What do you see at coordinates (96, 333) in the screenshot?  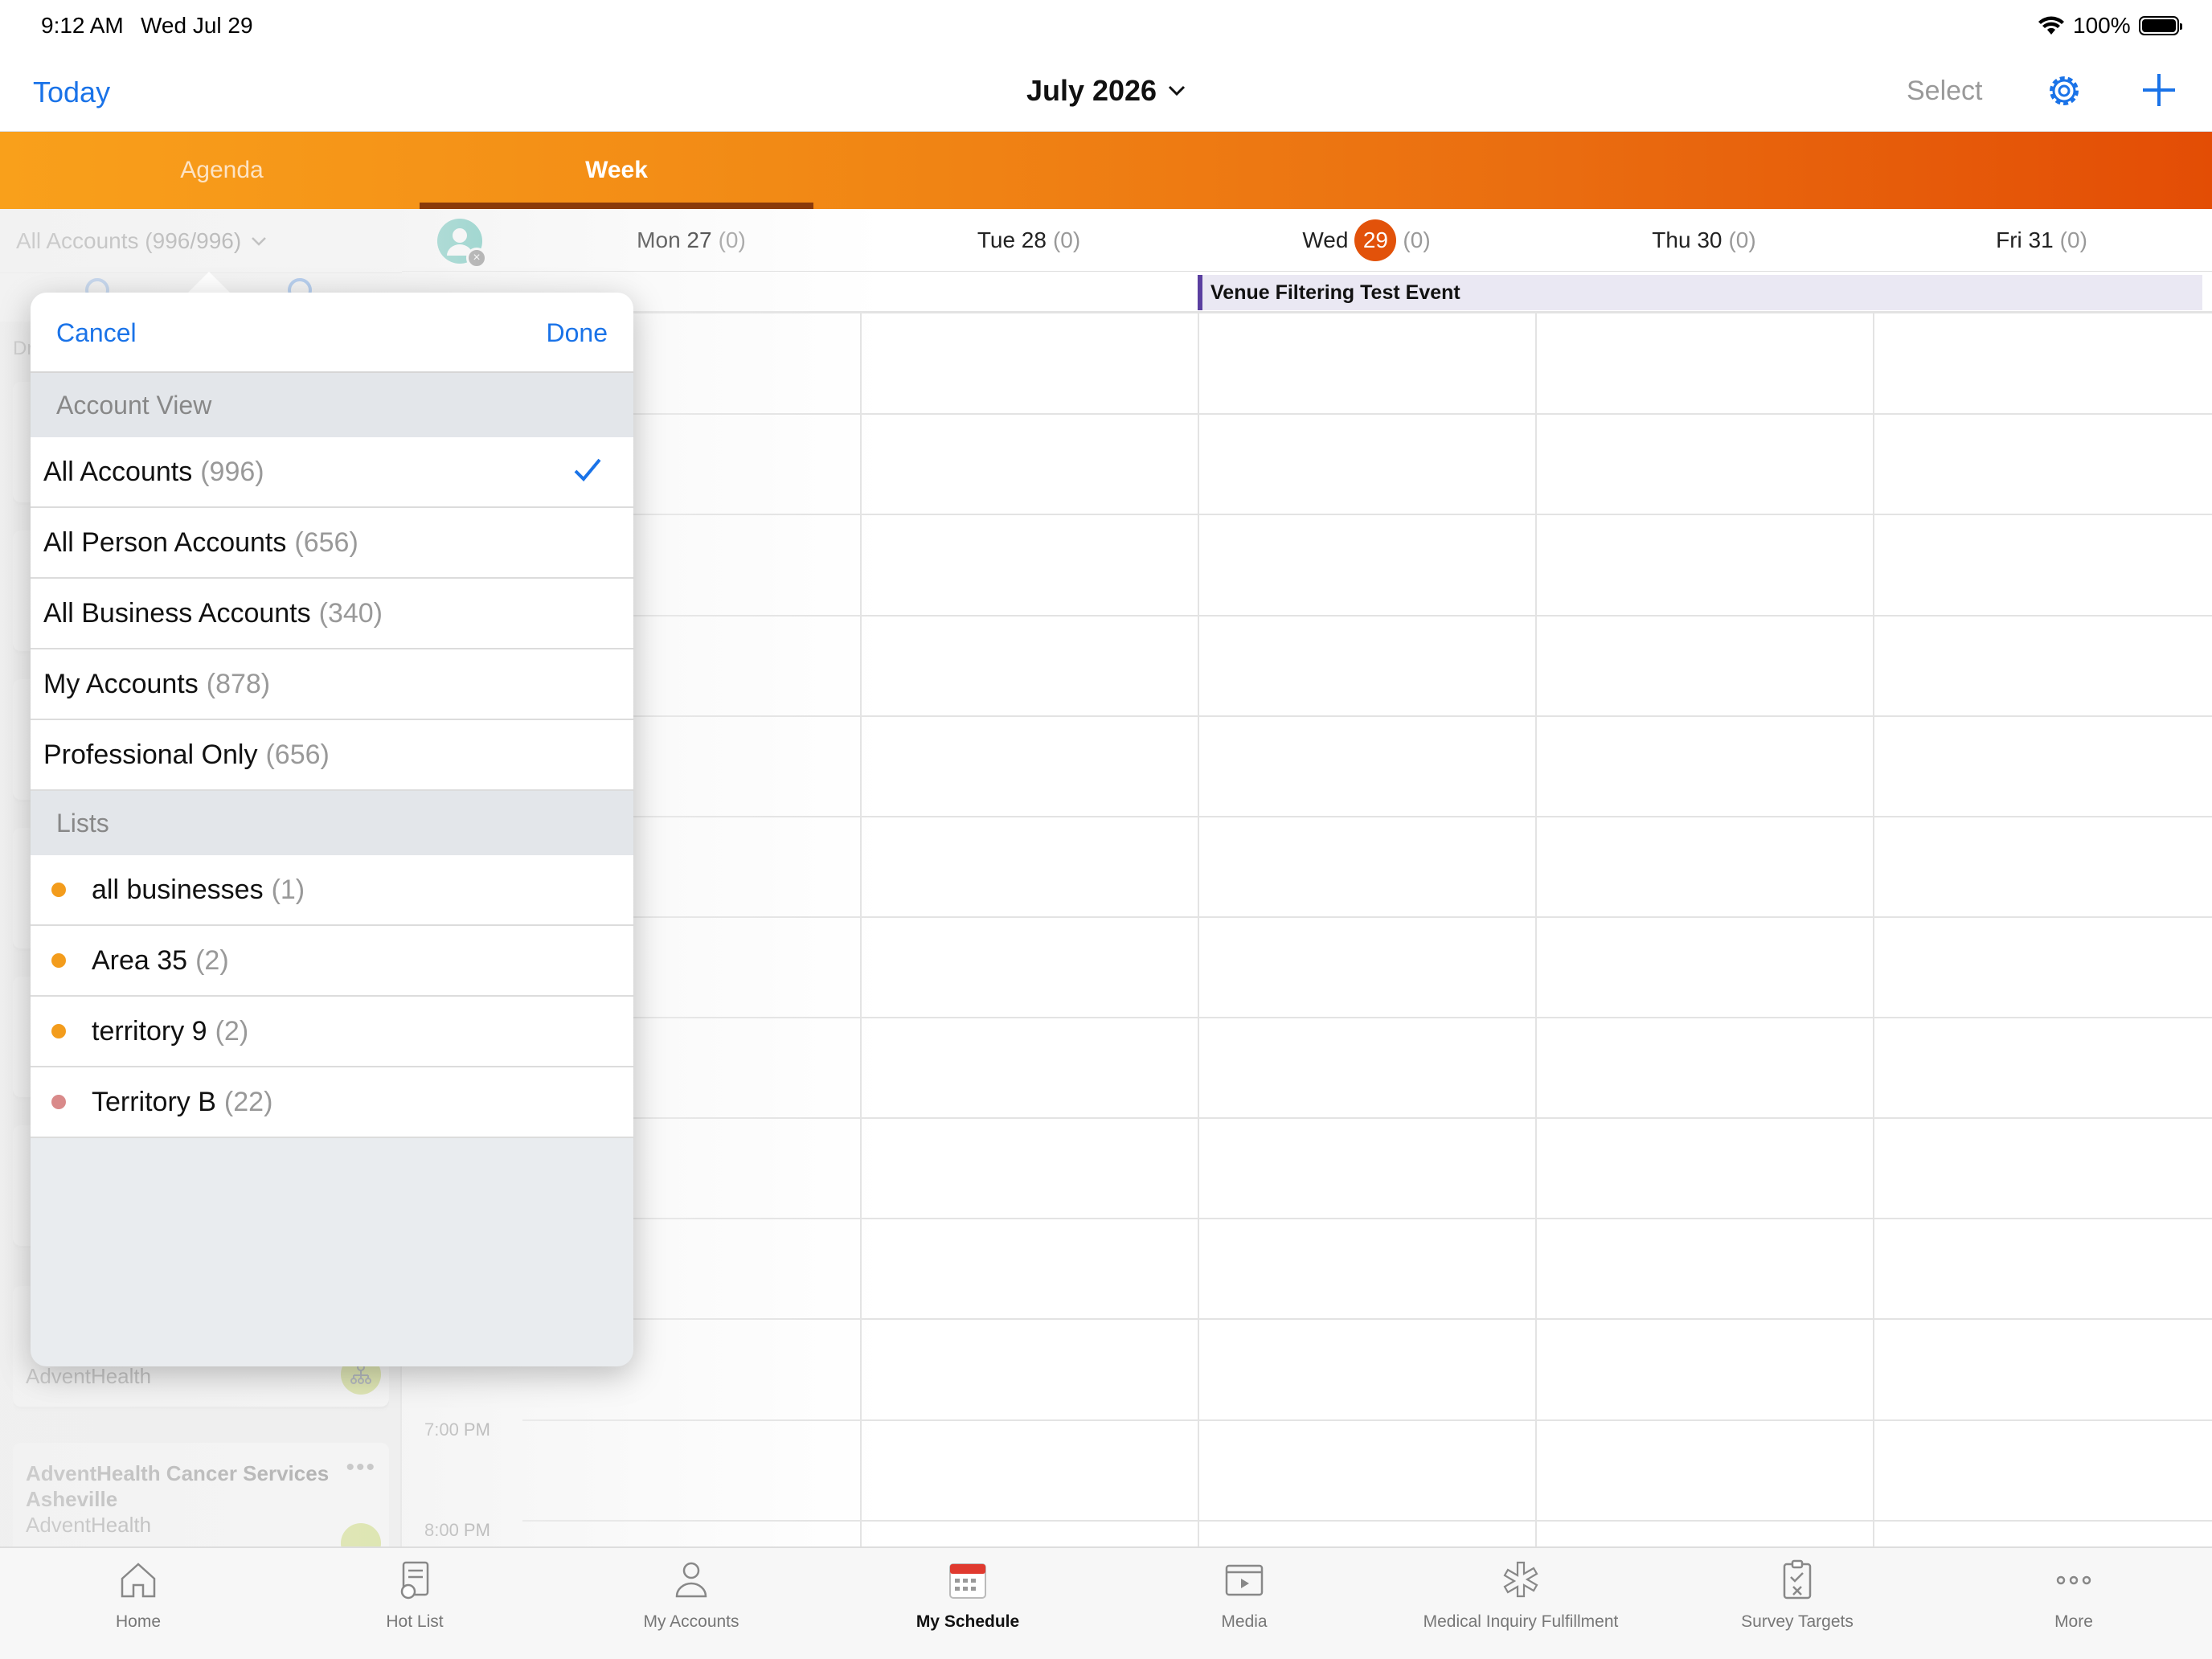 I see `cancel-button: Cancel` at bounding box center [96, 333].